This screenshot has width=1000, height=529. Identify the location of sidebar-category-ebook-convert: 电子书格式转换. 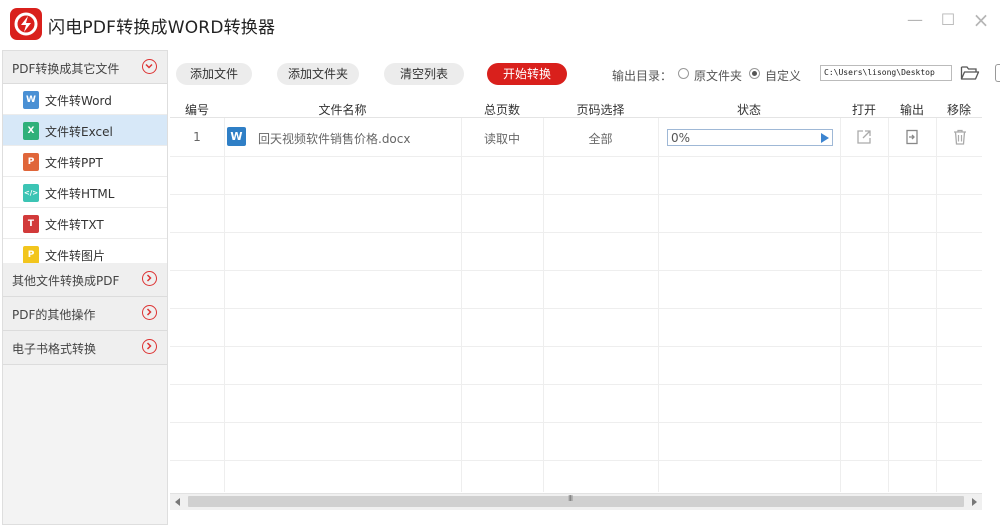
(85, 348).